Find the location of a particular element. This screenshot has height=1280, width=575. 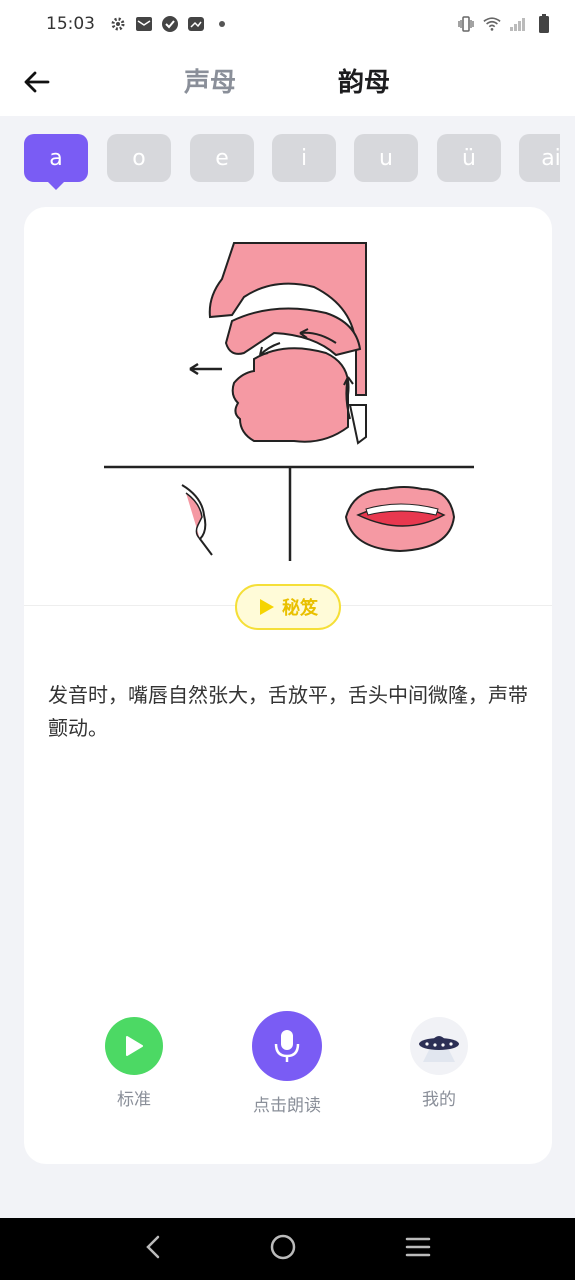

home-circle-icon is located at coordinates (283, 1247).